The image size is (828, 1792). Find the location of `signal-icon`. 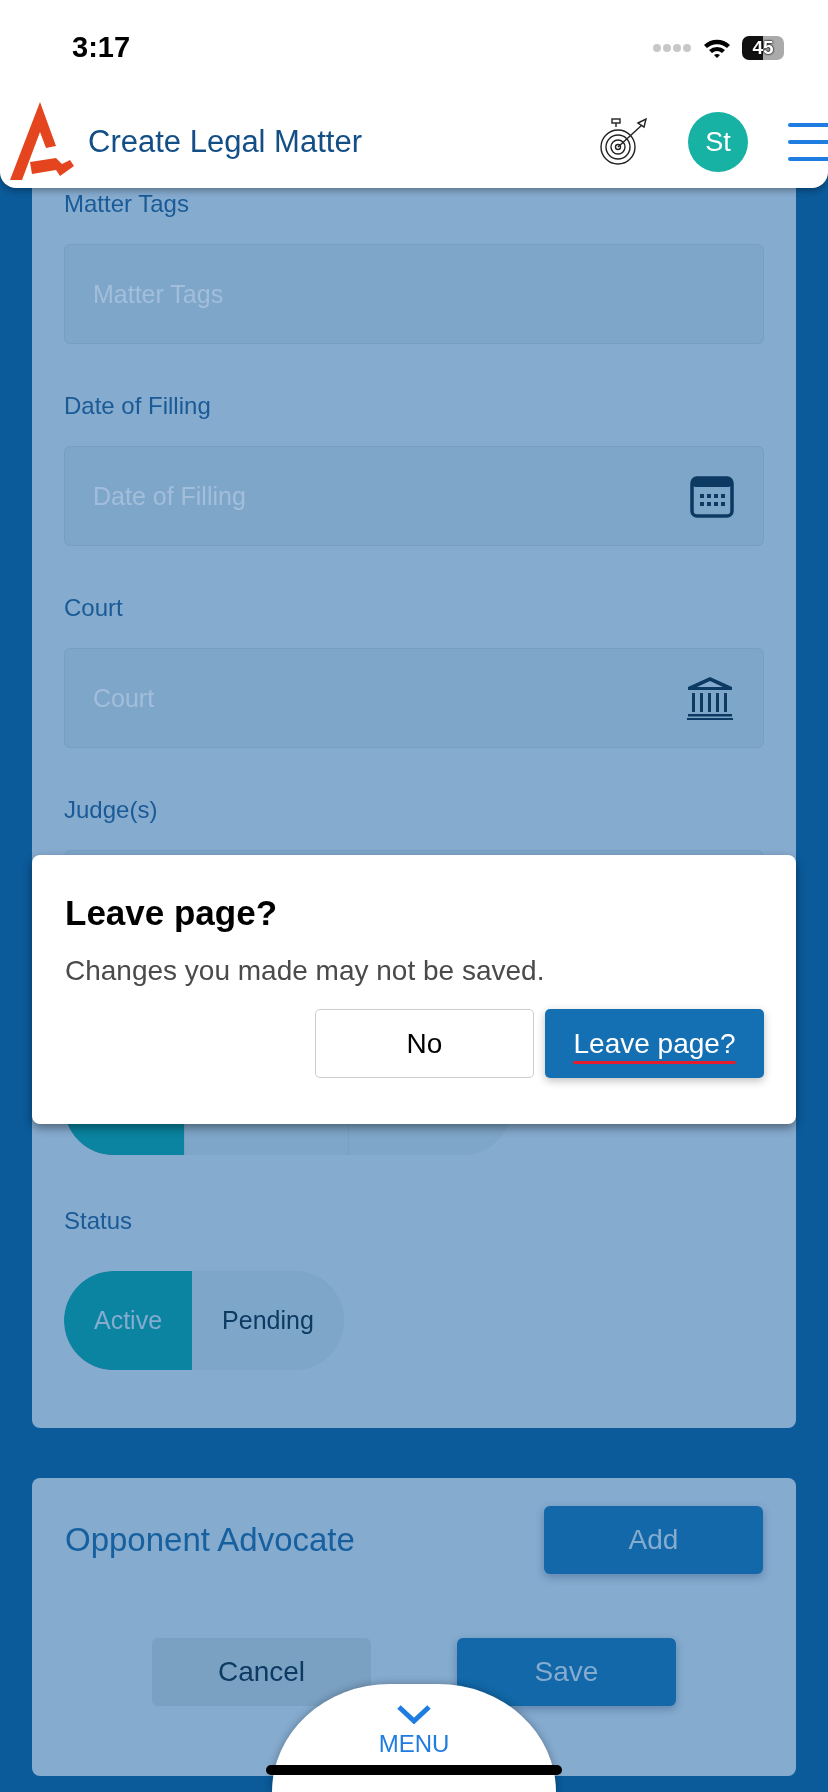

signal-icon is located at coordinates (672, 48).